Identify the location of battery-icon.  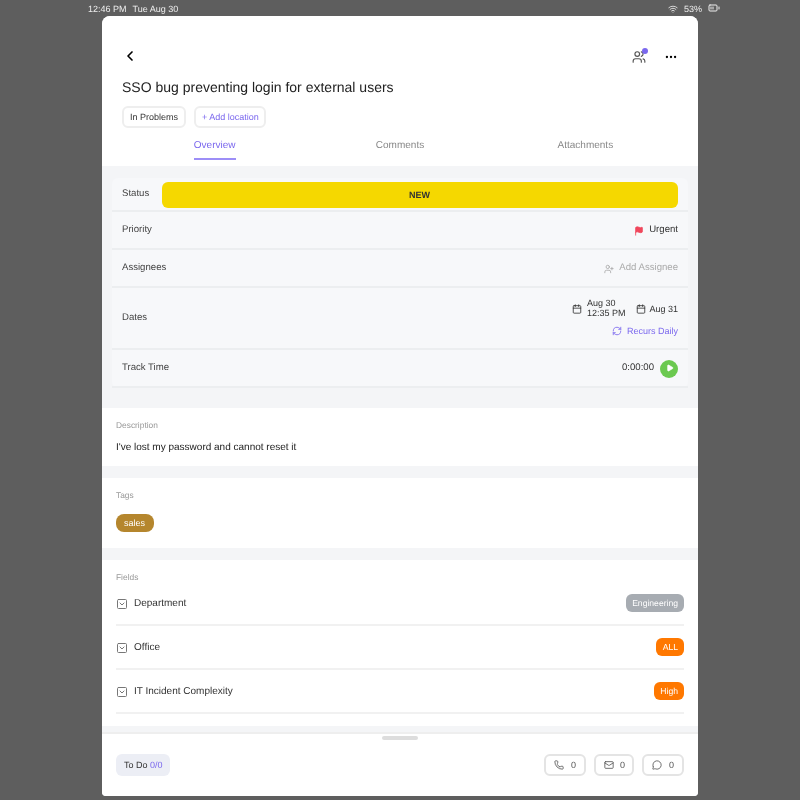
(714, 8).